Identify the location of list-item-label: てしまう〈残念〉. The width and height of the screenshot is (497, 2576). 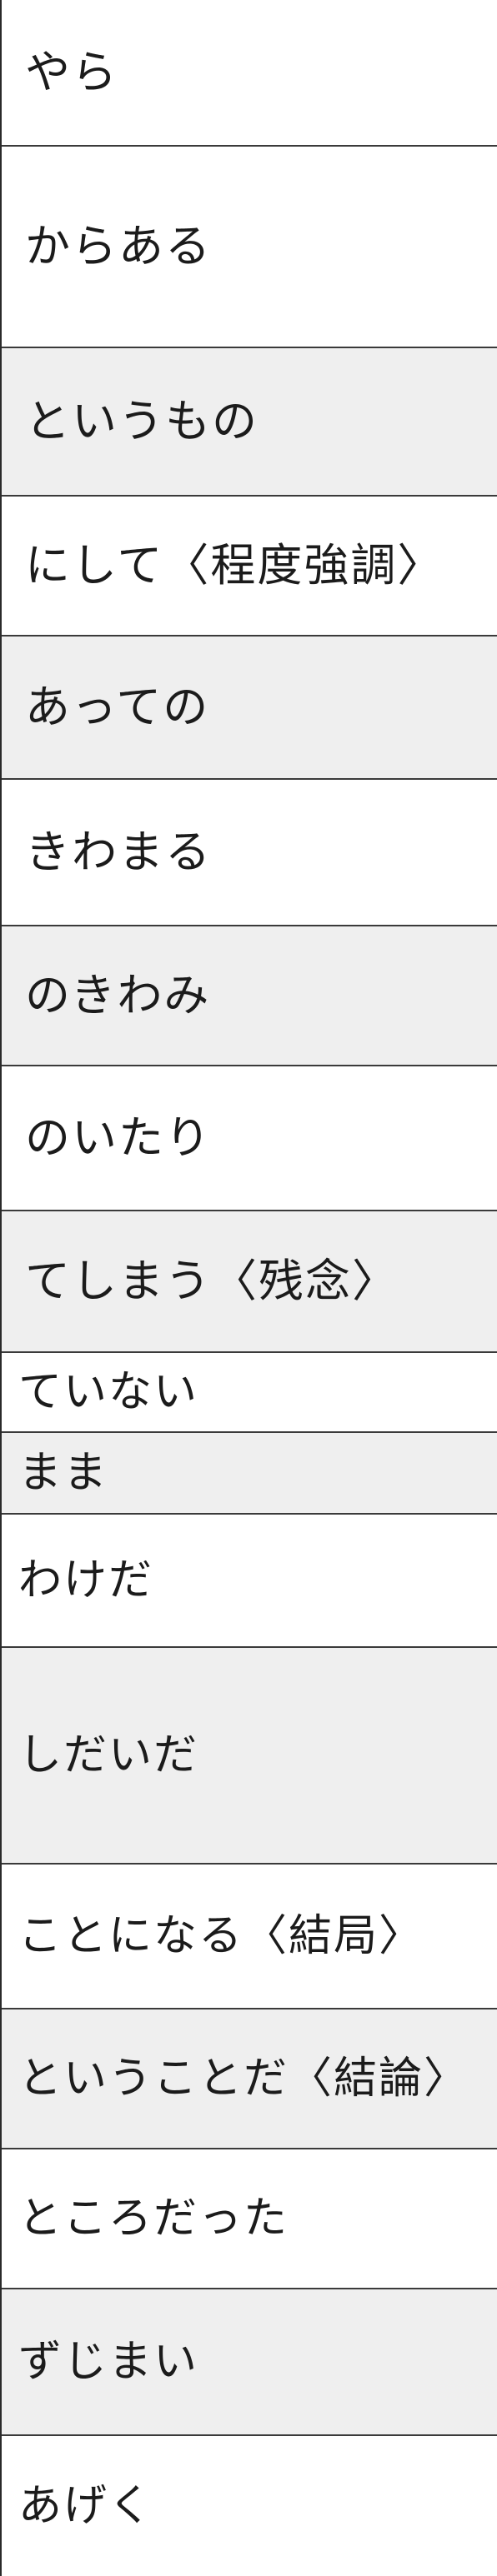
(212, 1281).